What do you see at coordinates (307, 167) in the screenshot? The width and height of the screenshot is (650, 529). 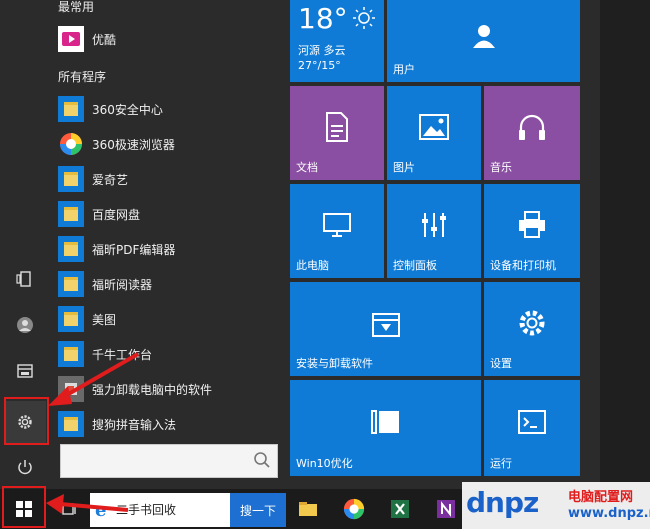 I see `tile-label: 文档` at bounding box center [307, 167].